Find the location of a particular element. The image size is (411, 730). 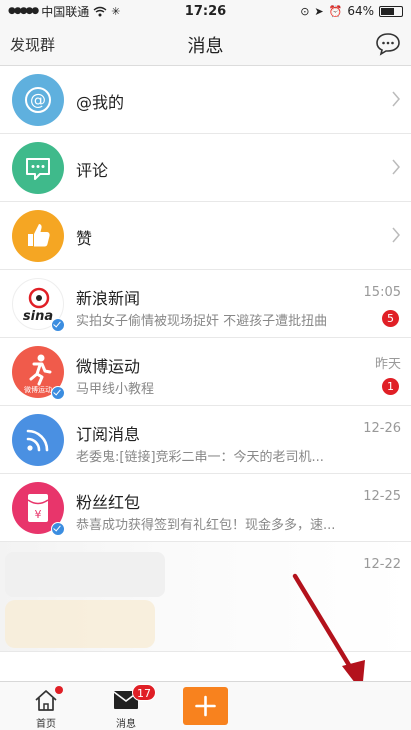

tab-messages: 17 消息 is located at coordinates (126, 706).